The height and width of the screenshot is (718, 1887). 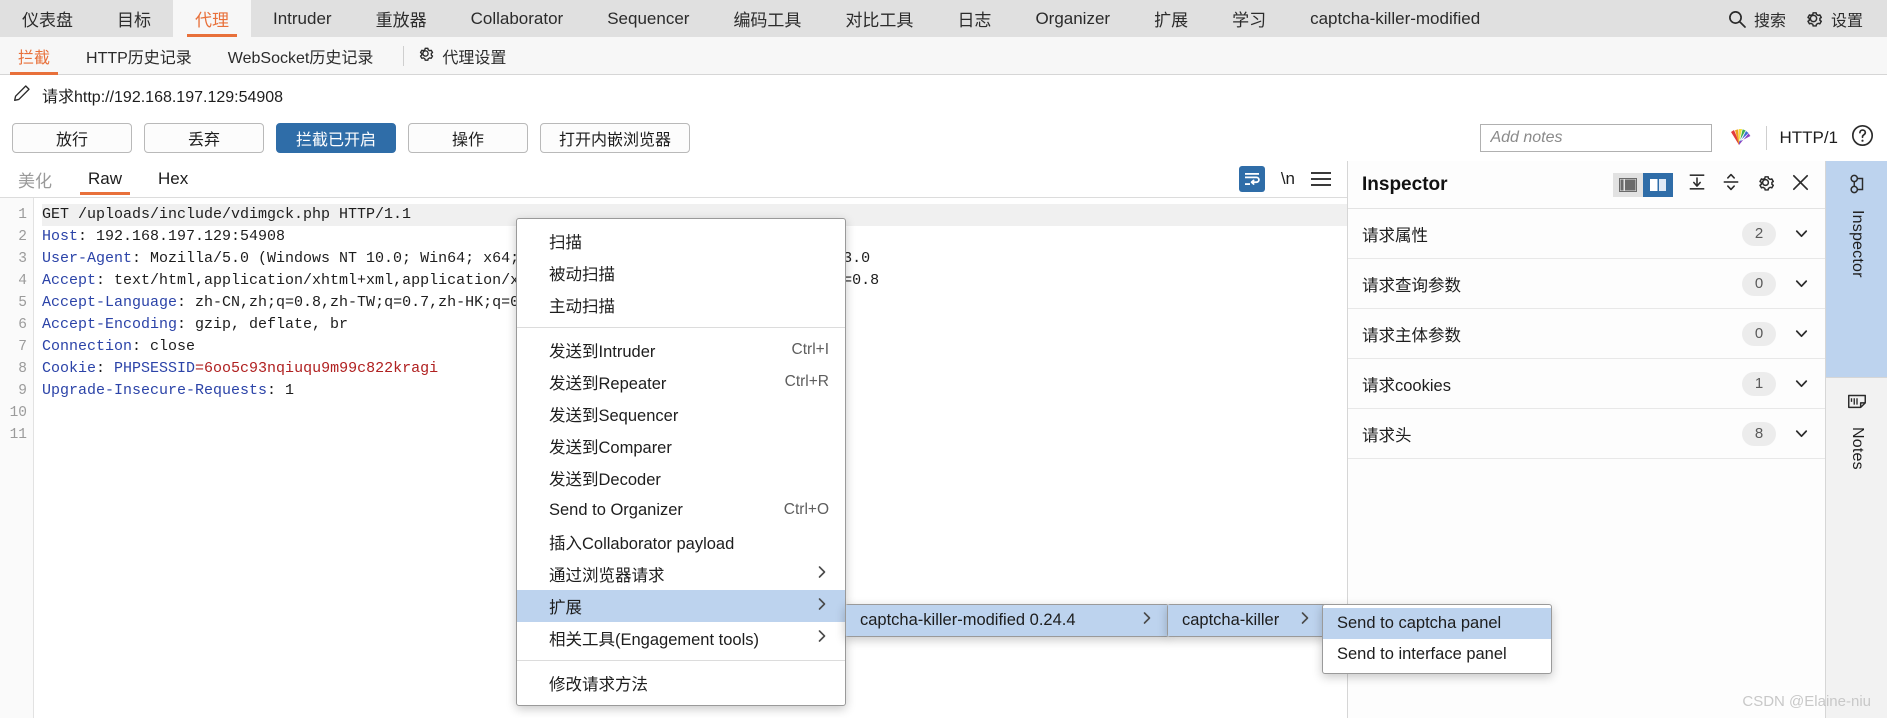 I want to click on add-notes-input, so click(x=1596, y=137).